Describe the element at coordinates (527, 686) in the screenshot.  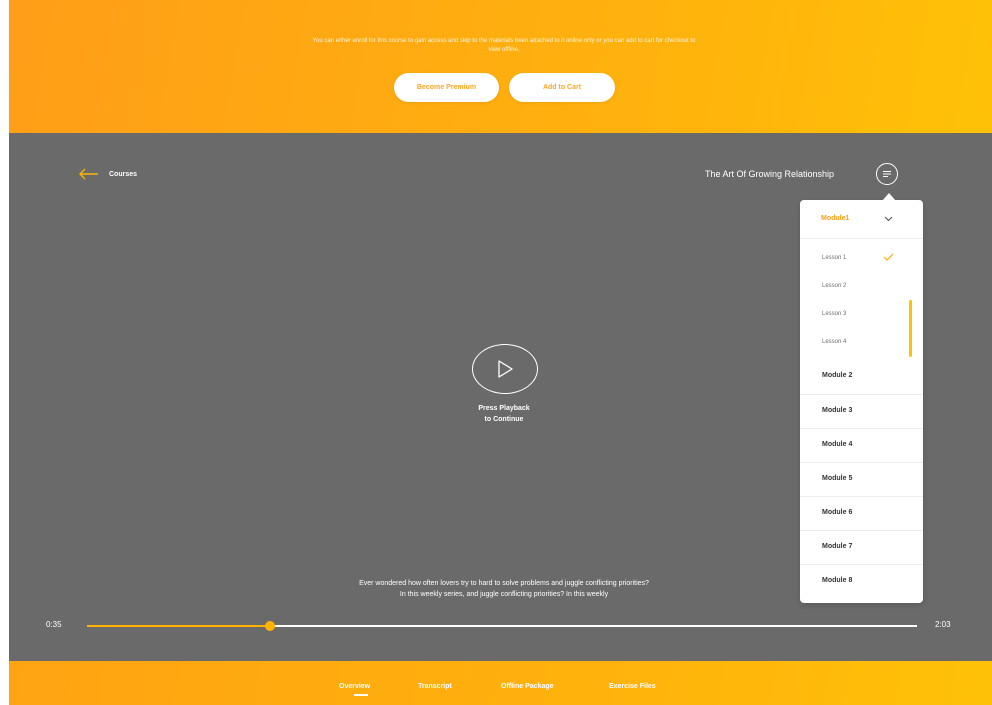
I see `tab-offline-package: Offline Package` at that location.